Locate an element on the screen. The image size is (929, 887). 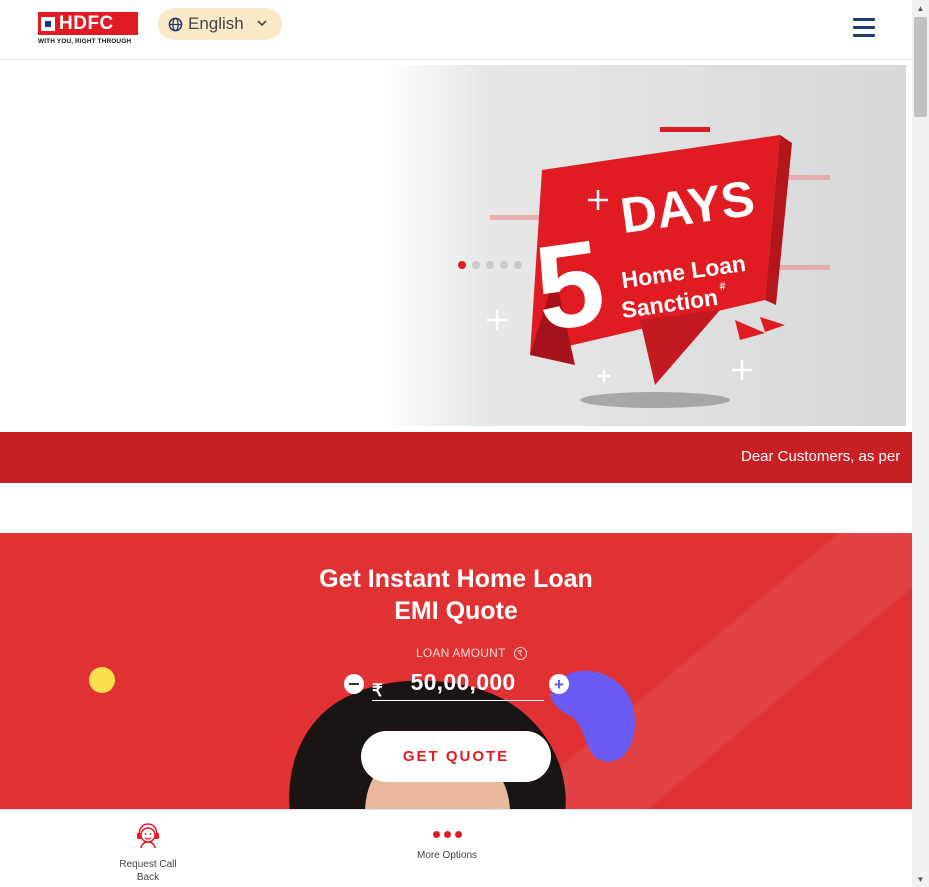
request-call-label-line2: Back is located at coordinates (148, 877).